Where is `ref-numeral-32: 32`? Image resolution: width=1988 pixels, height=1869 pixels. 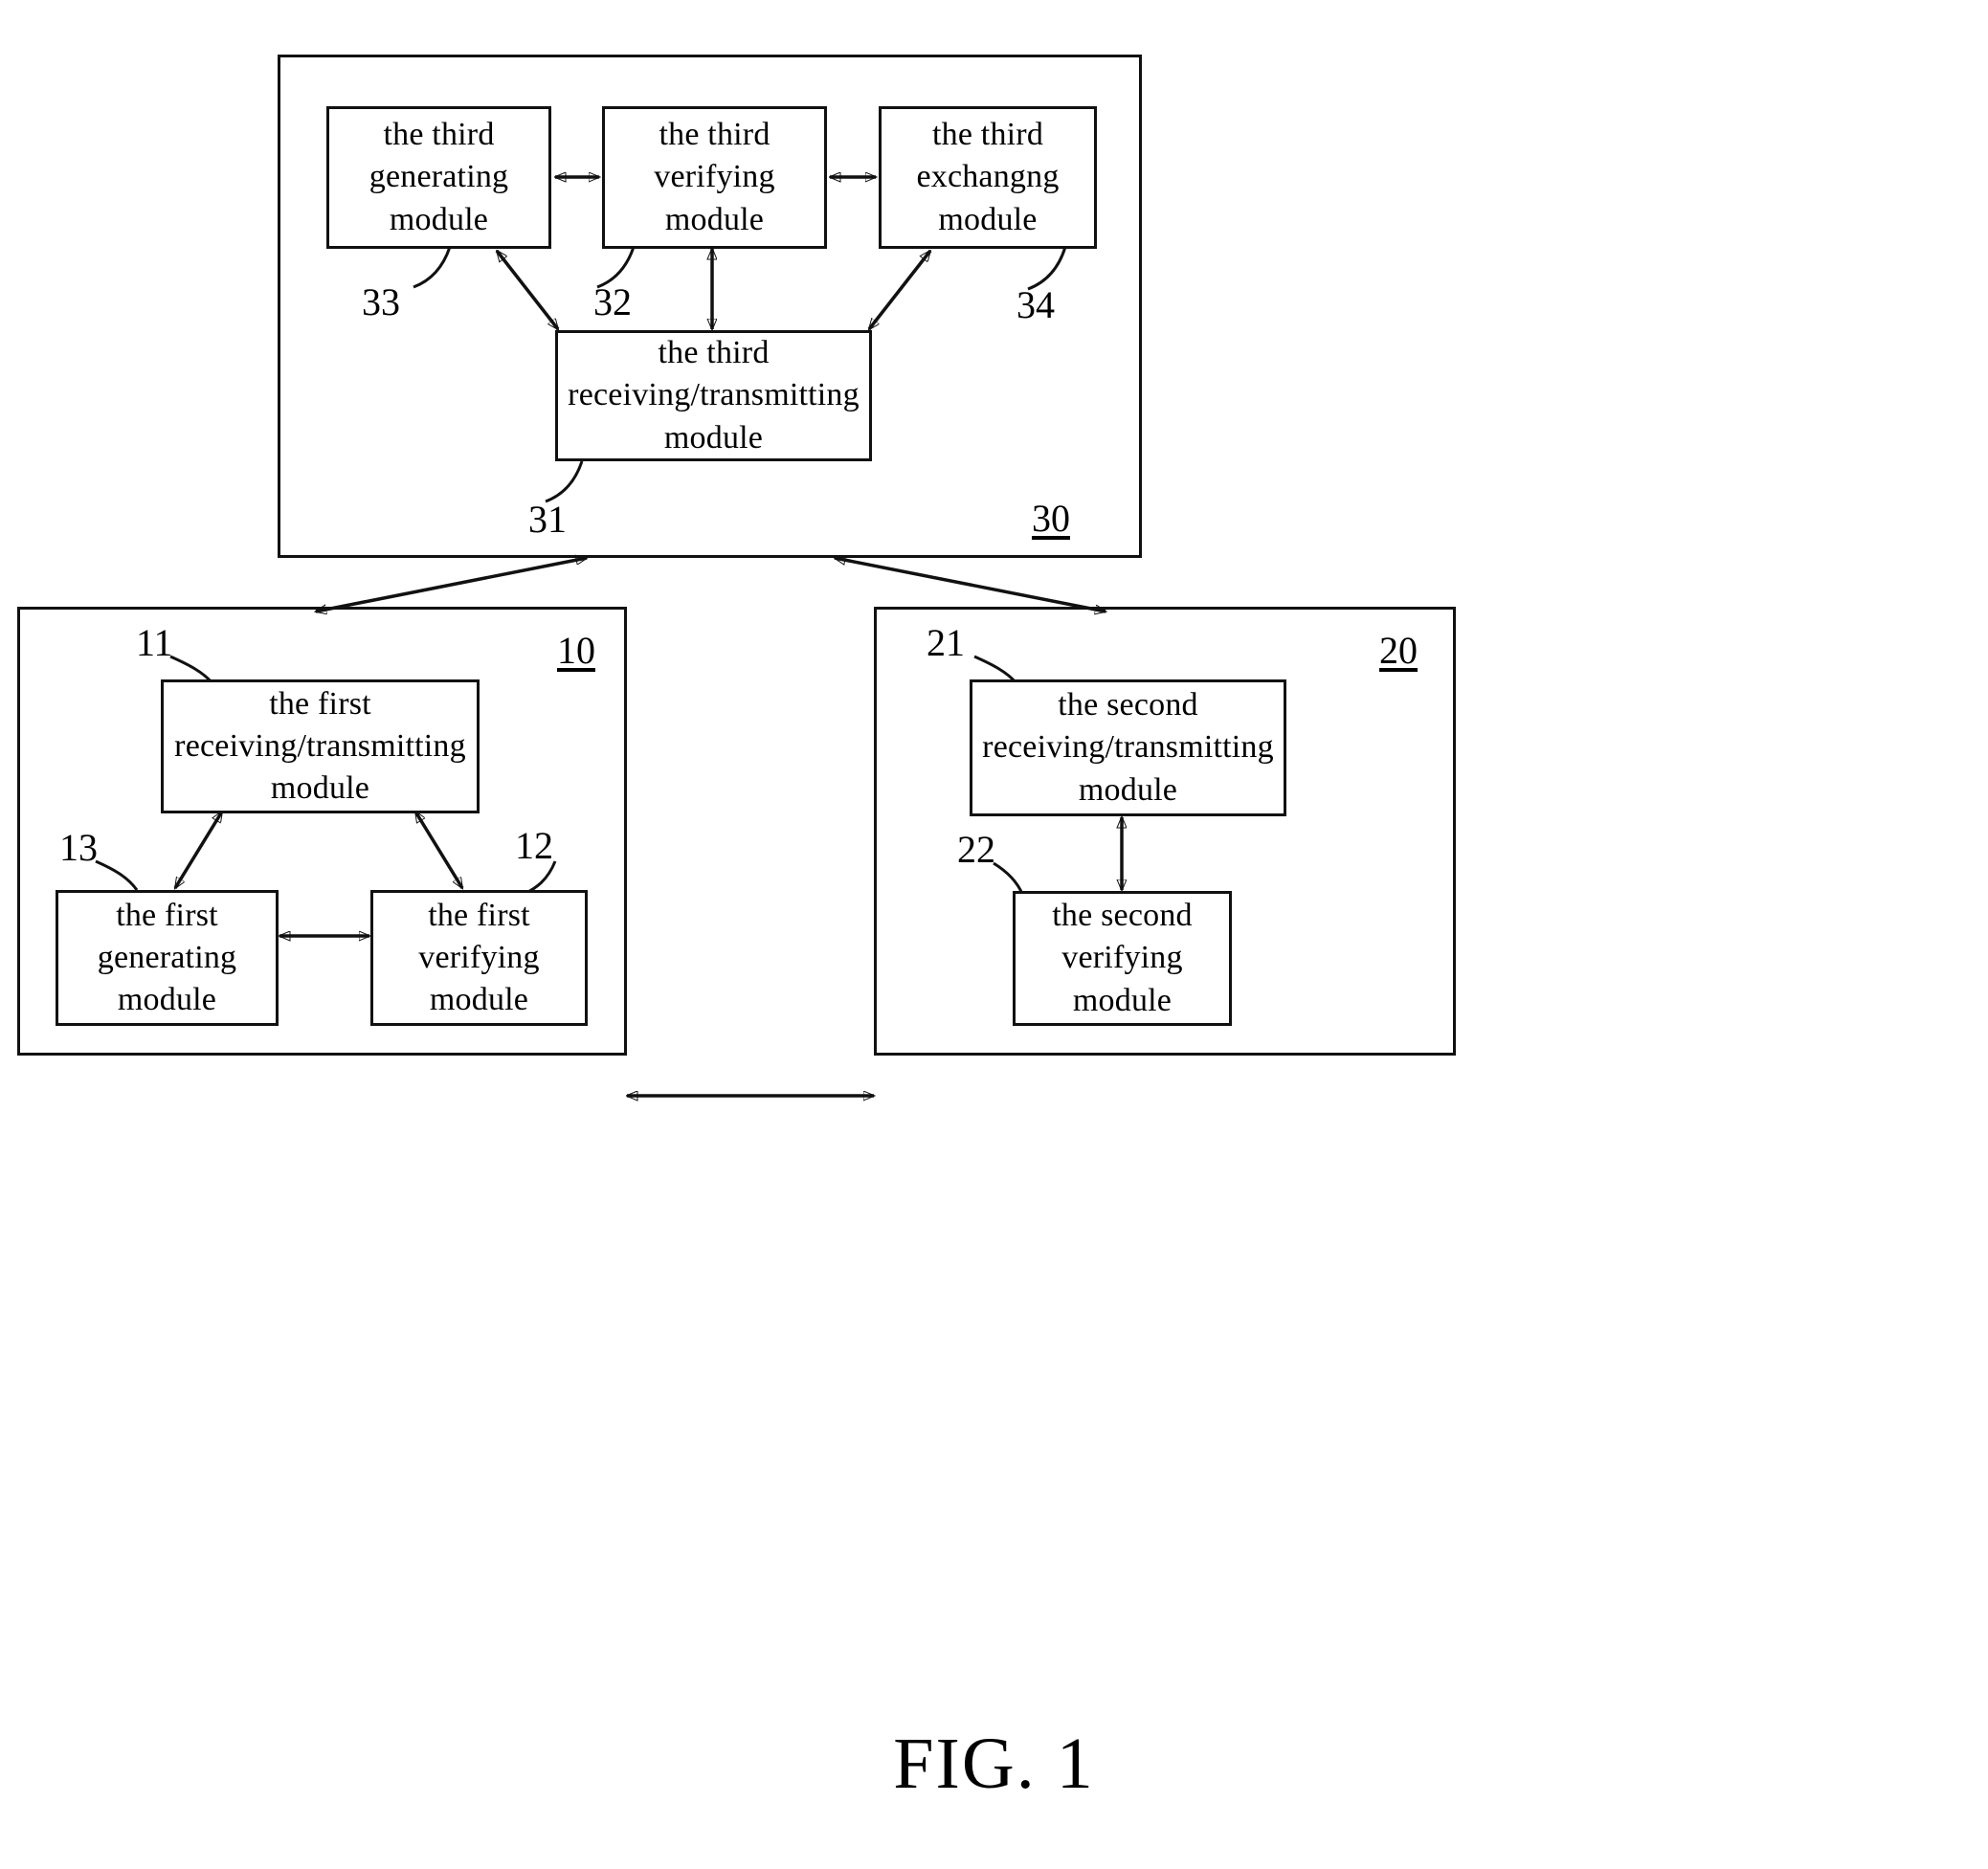 ref-numeral-32: 32 is located at coordinates (612, 302).